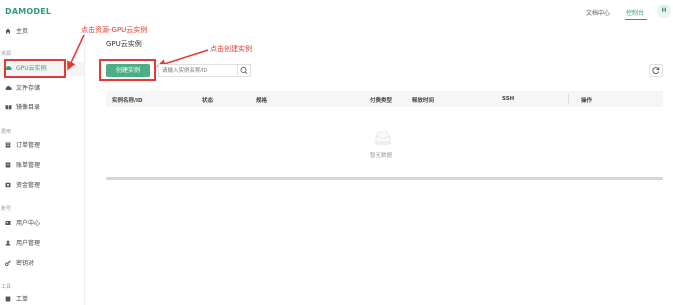 The width and height of the screenshot is (673, 305). Describe the element at coordinates (42, 32) in the screenshot. I see `sidebar-item-home: 主页` at that location.